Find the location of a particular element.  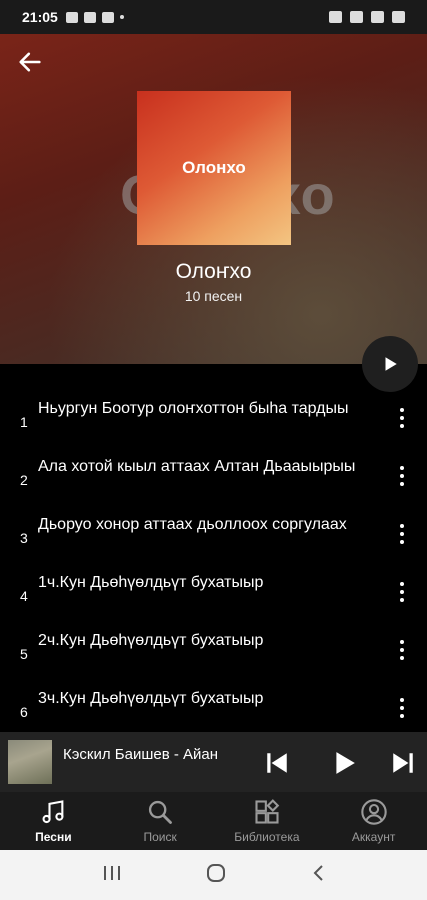

notification-icons is located at coordinates (94, 17).